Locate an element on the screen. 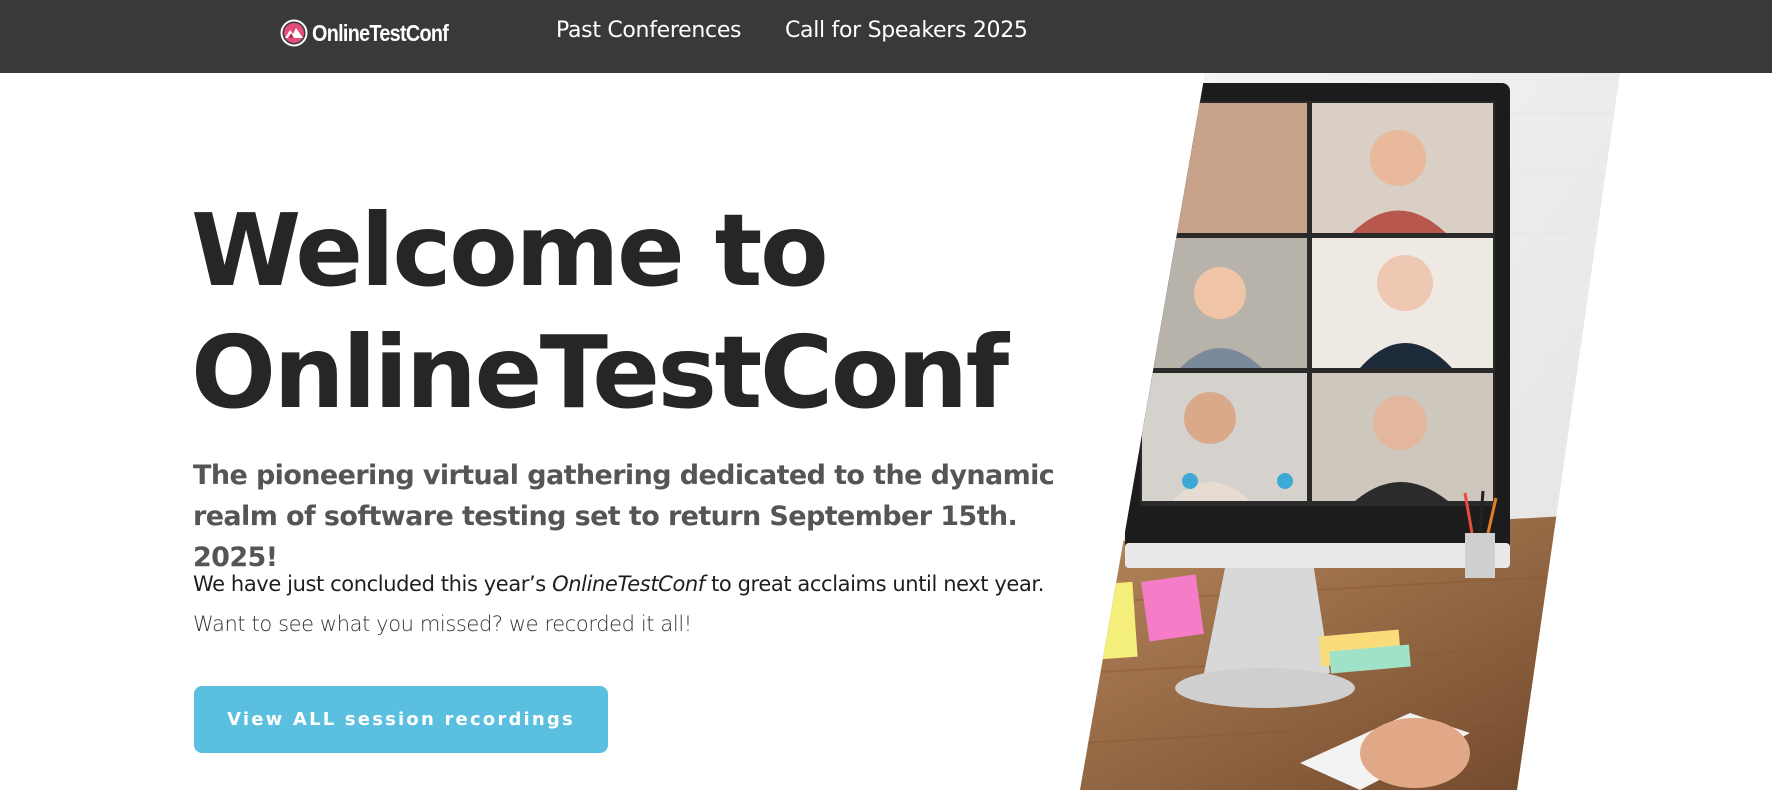 This screenshot has width=1772, height=790. view-session-recordings-button: View ALL session recordings is located at coordinates (401, 719).